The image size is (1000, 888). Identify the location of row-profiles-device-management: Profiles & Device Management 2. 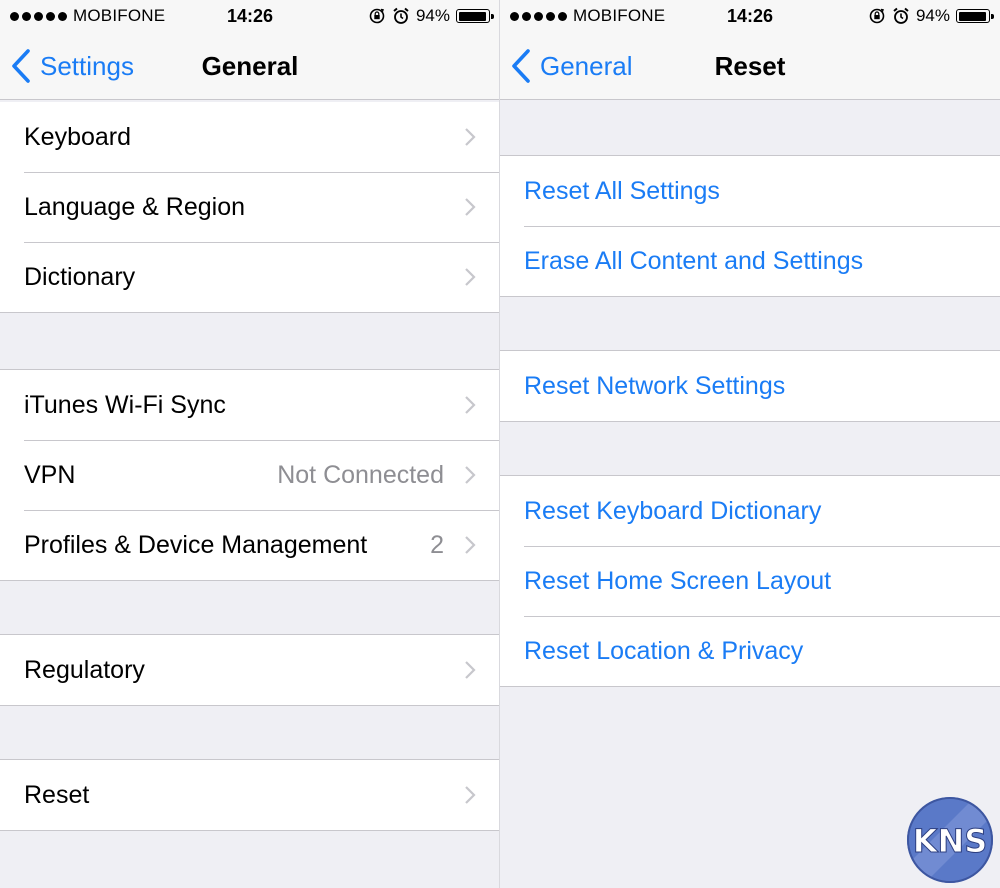
(250, 545).